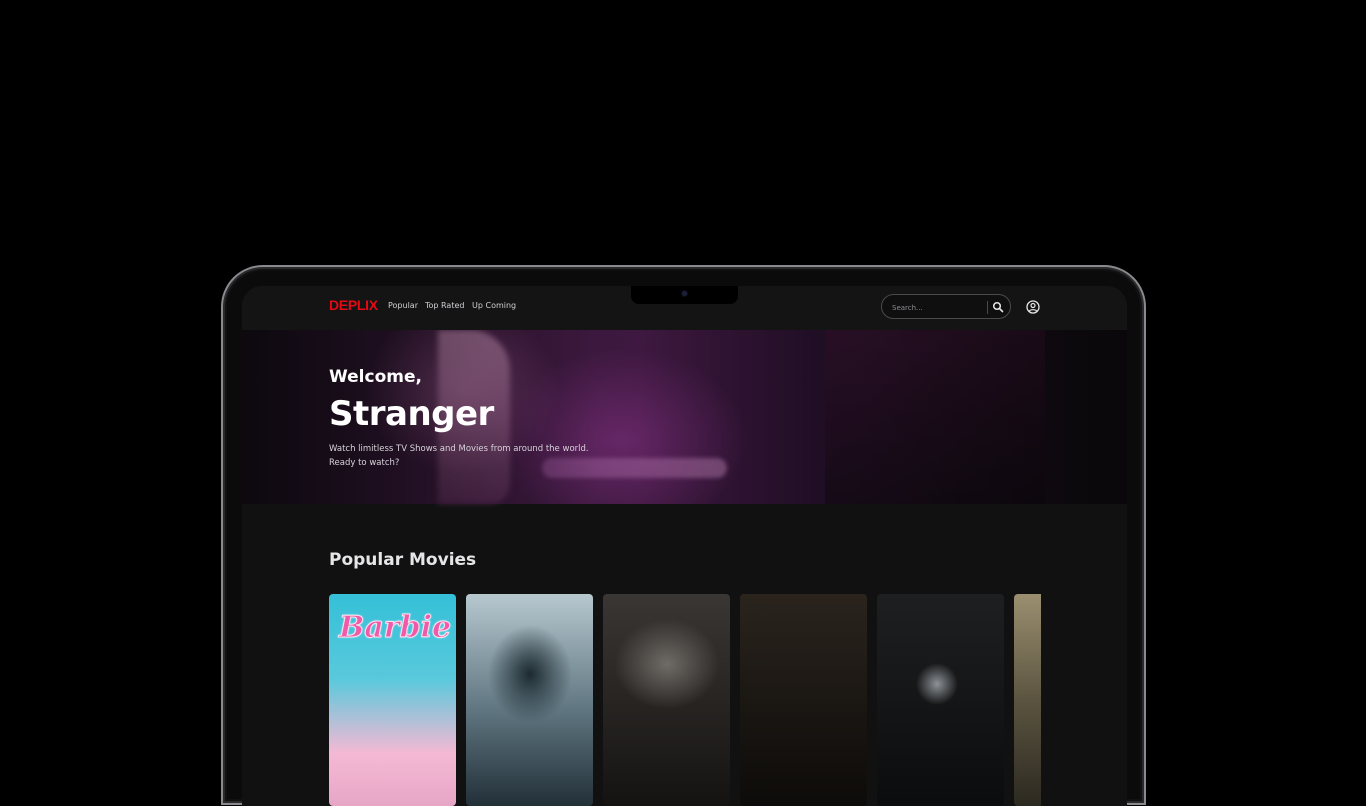 The width and height of the screenshot is (1366, 806). I want to click on poster-title: Barbie, so click(395, 628).